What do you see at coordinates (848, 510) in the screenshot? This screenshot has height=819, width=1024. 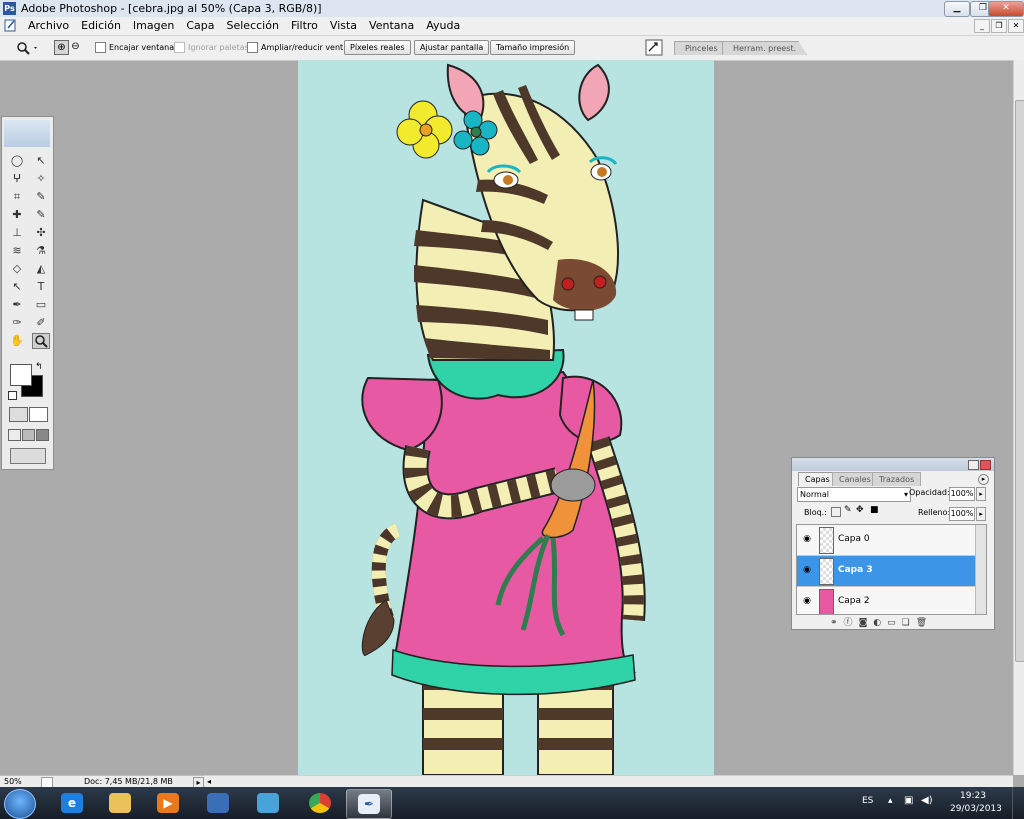 I see `lock-pixels-icon: ✎` at bounding box center [848, 510].